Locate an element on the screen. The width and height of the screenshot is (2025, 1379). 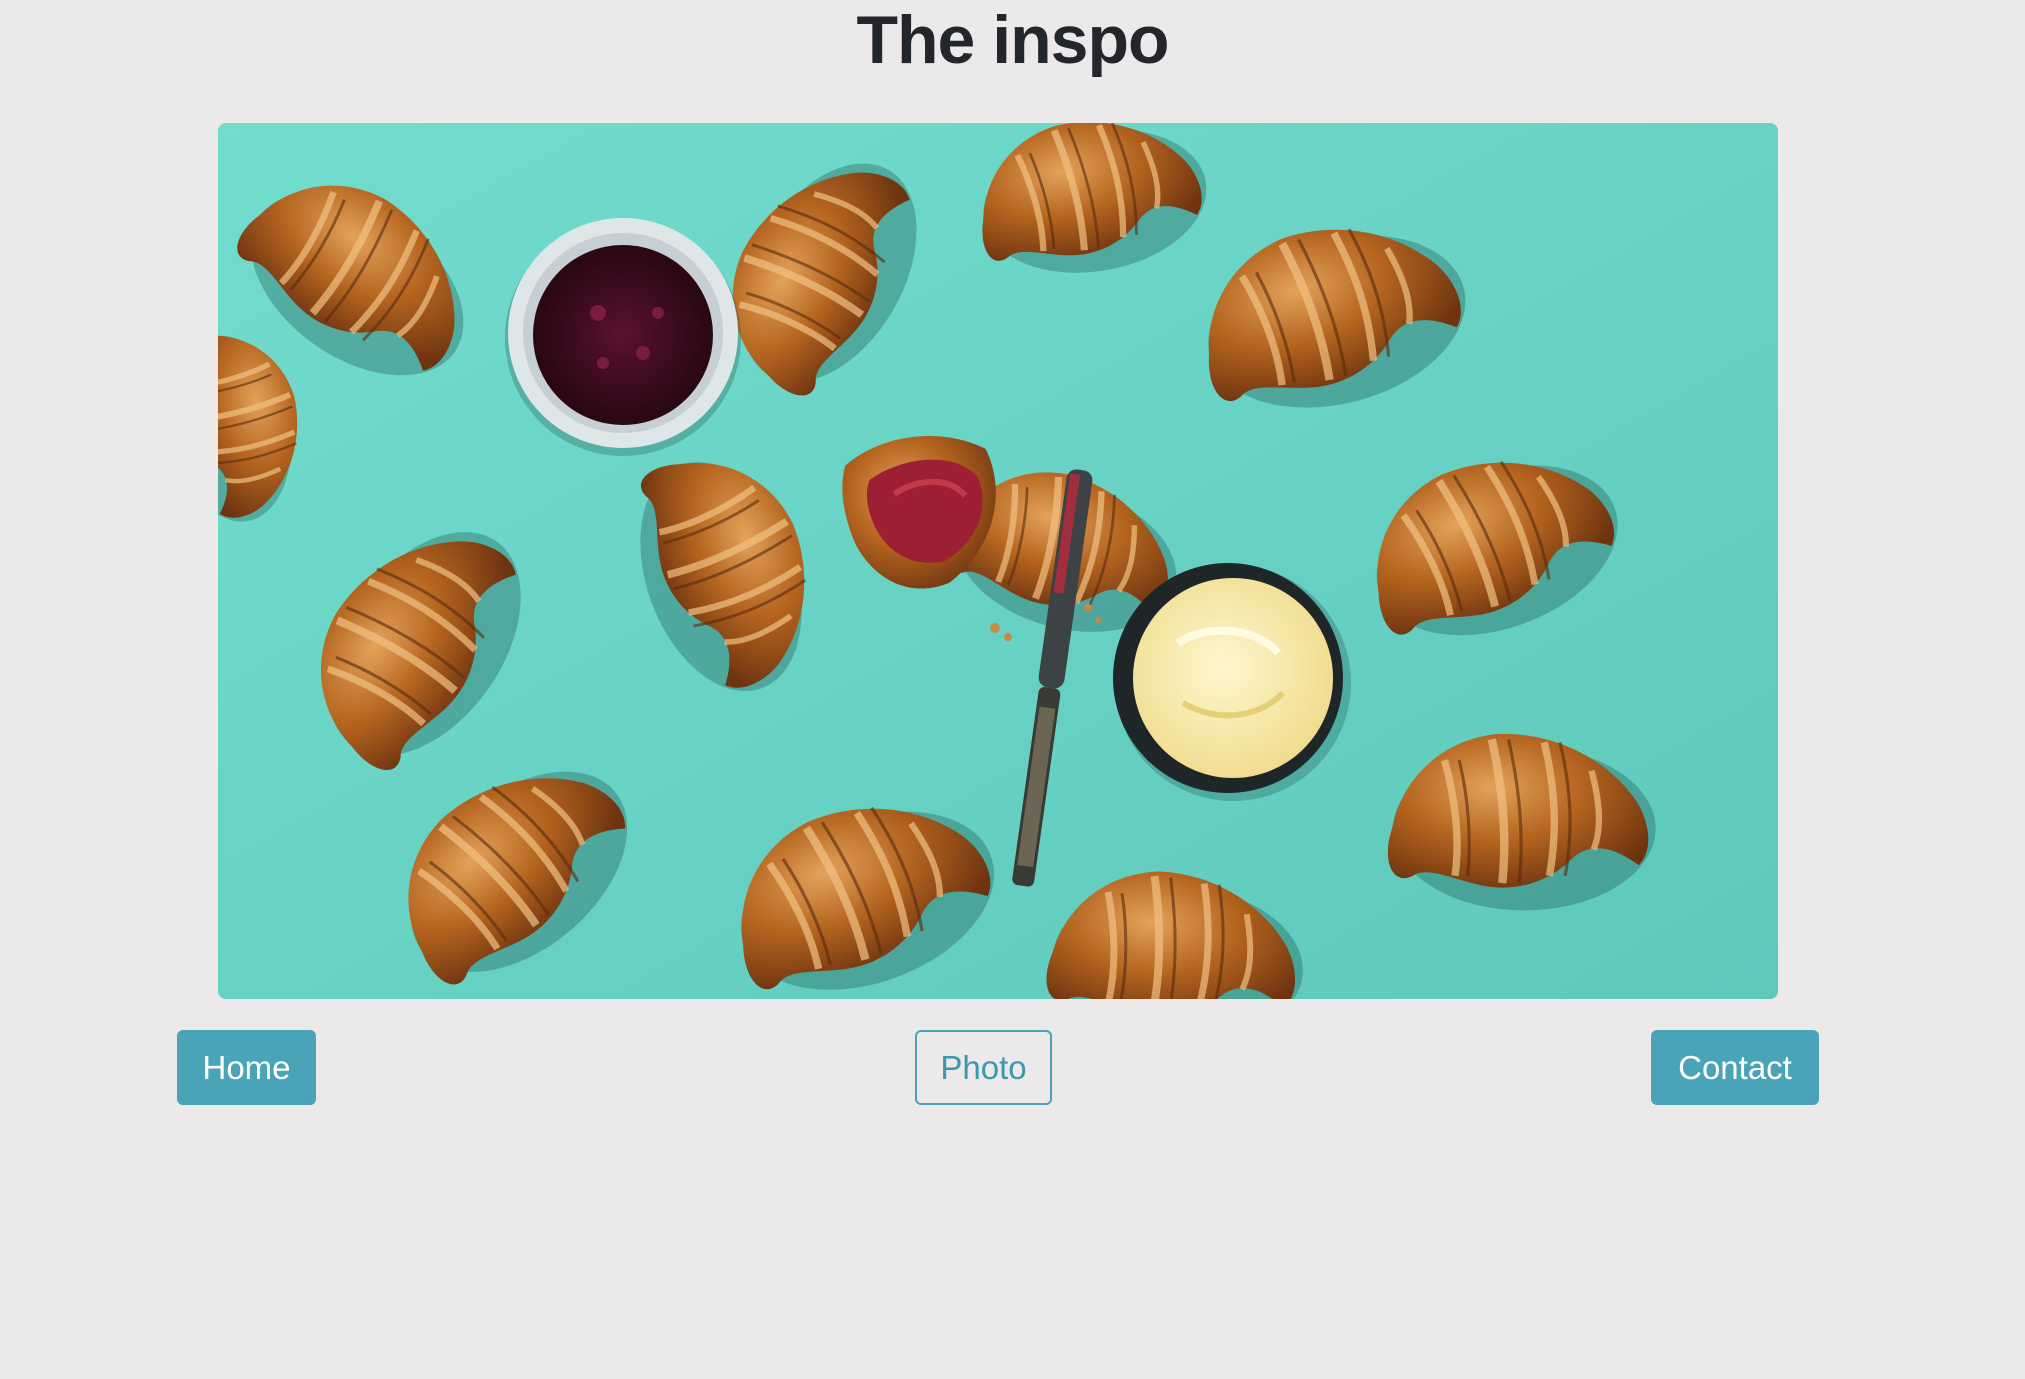
page-title: The inspo is located at coordinates (1012, 40).